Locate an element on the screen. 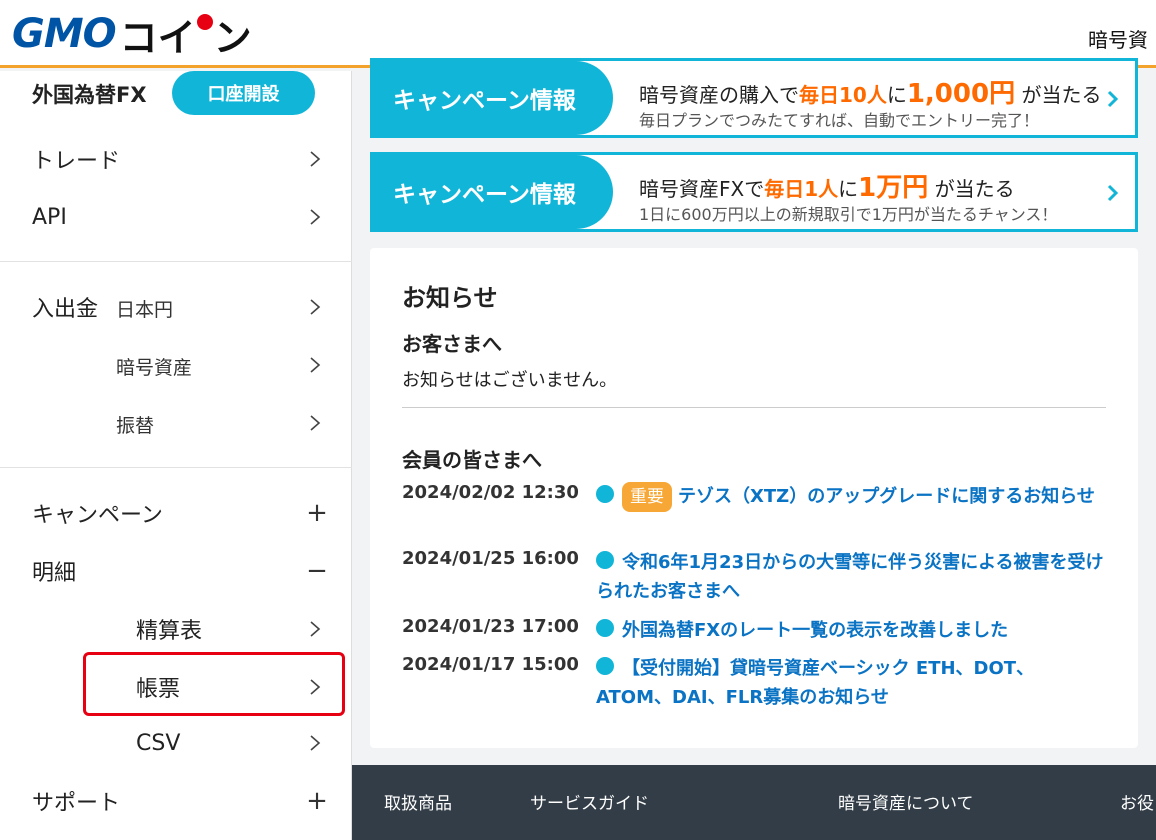 The image size is (1156, 840). footer-link-useful: お役 is located at coordinates (1137, 801).